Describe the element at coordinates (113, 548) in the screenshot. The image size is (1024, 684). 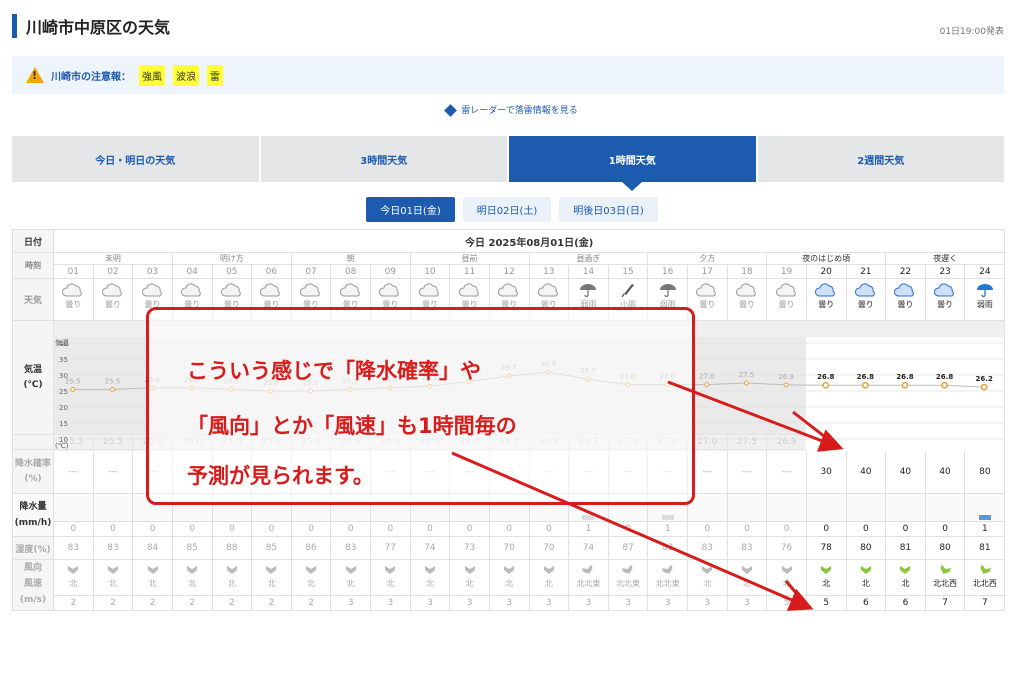
I see `humidity-cell: 83` at that location.